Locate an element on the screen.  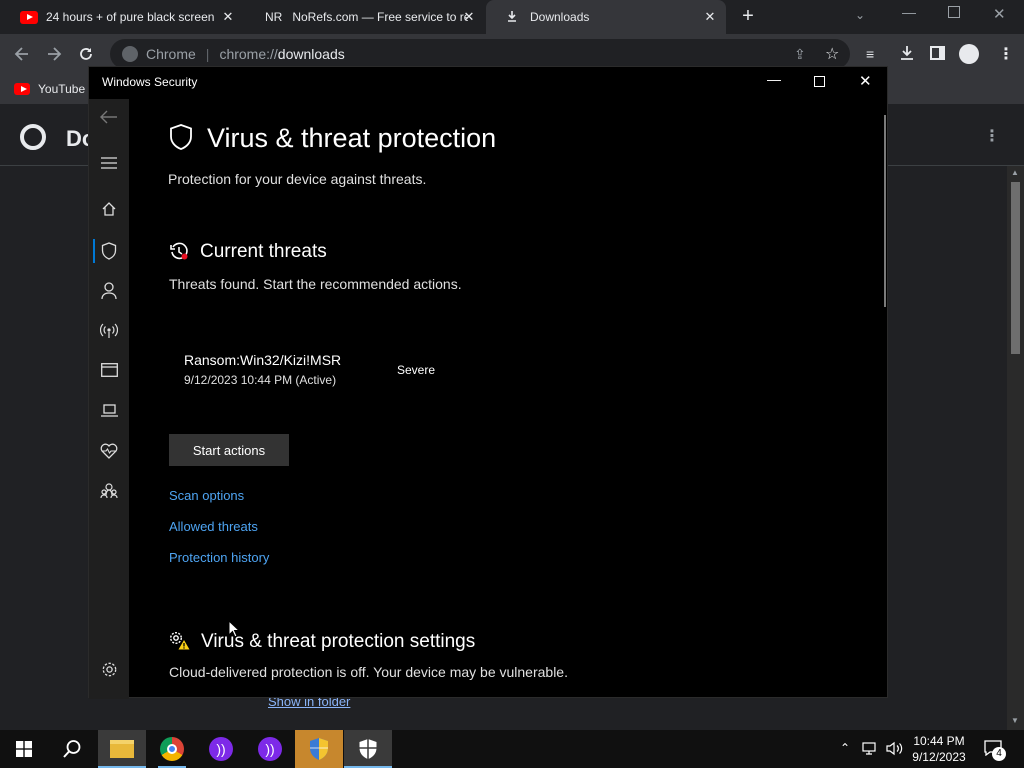
selected-indicator is located at coordinates (94, 251).